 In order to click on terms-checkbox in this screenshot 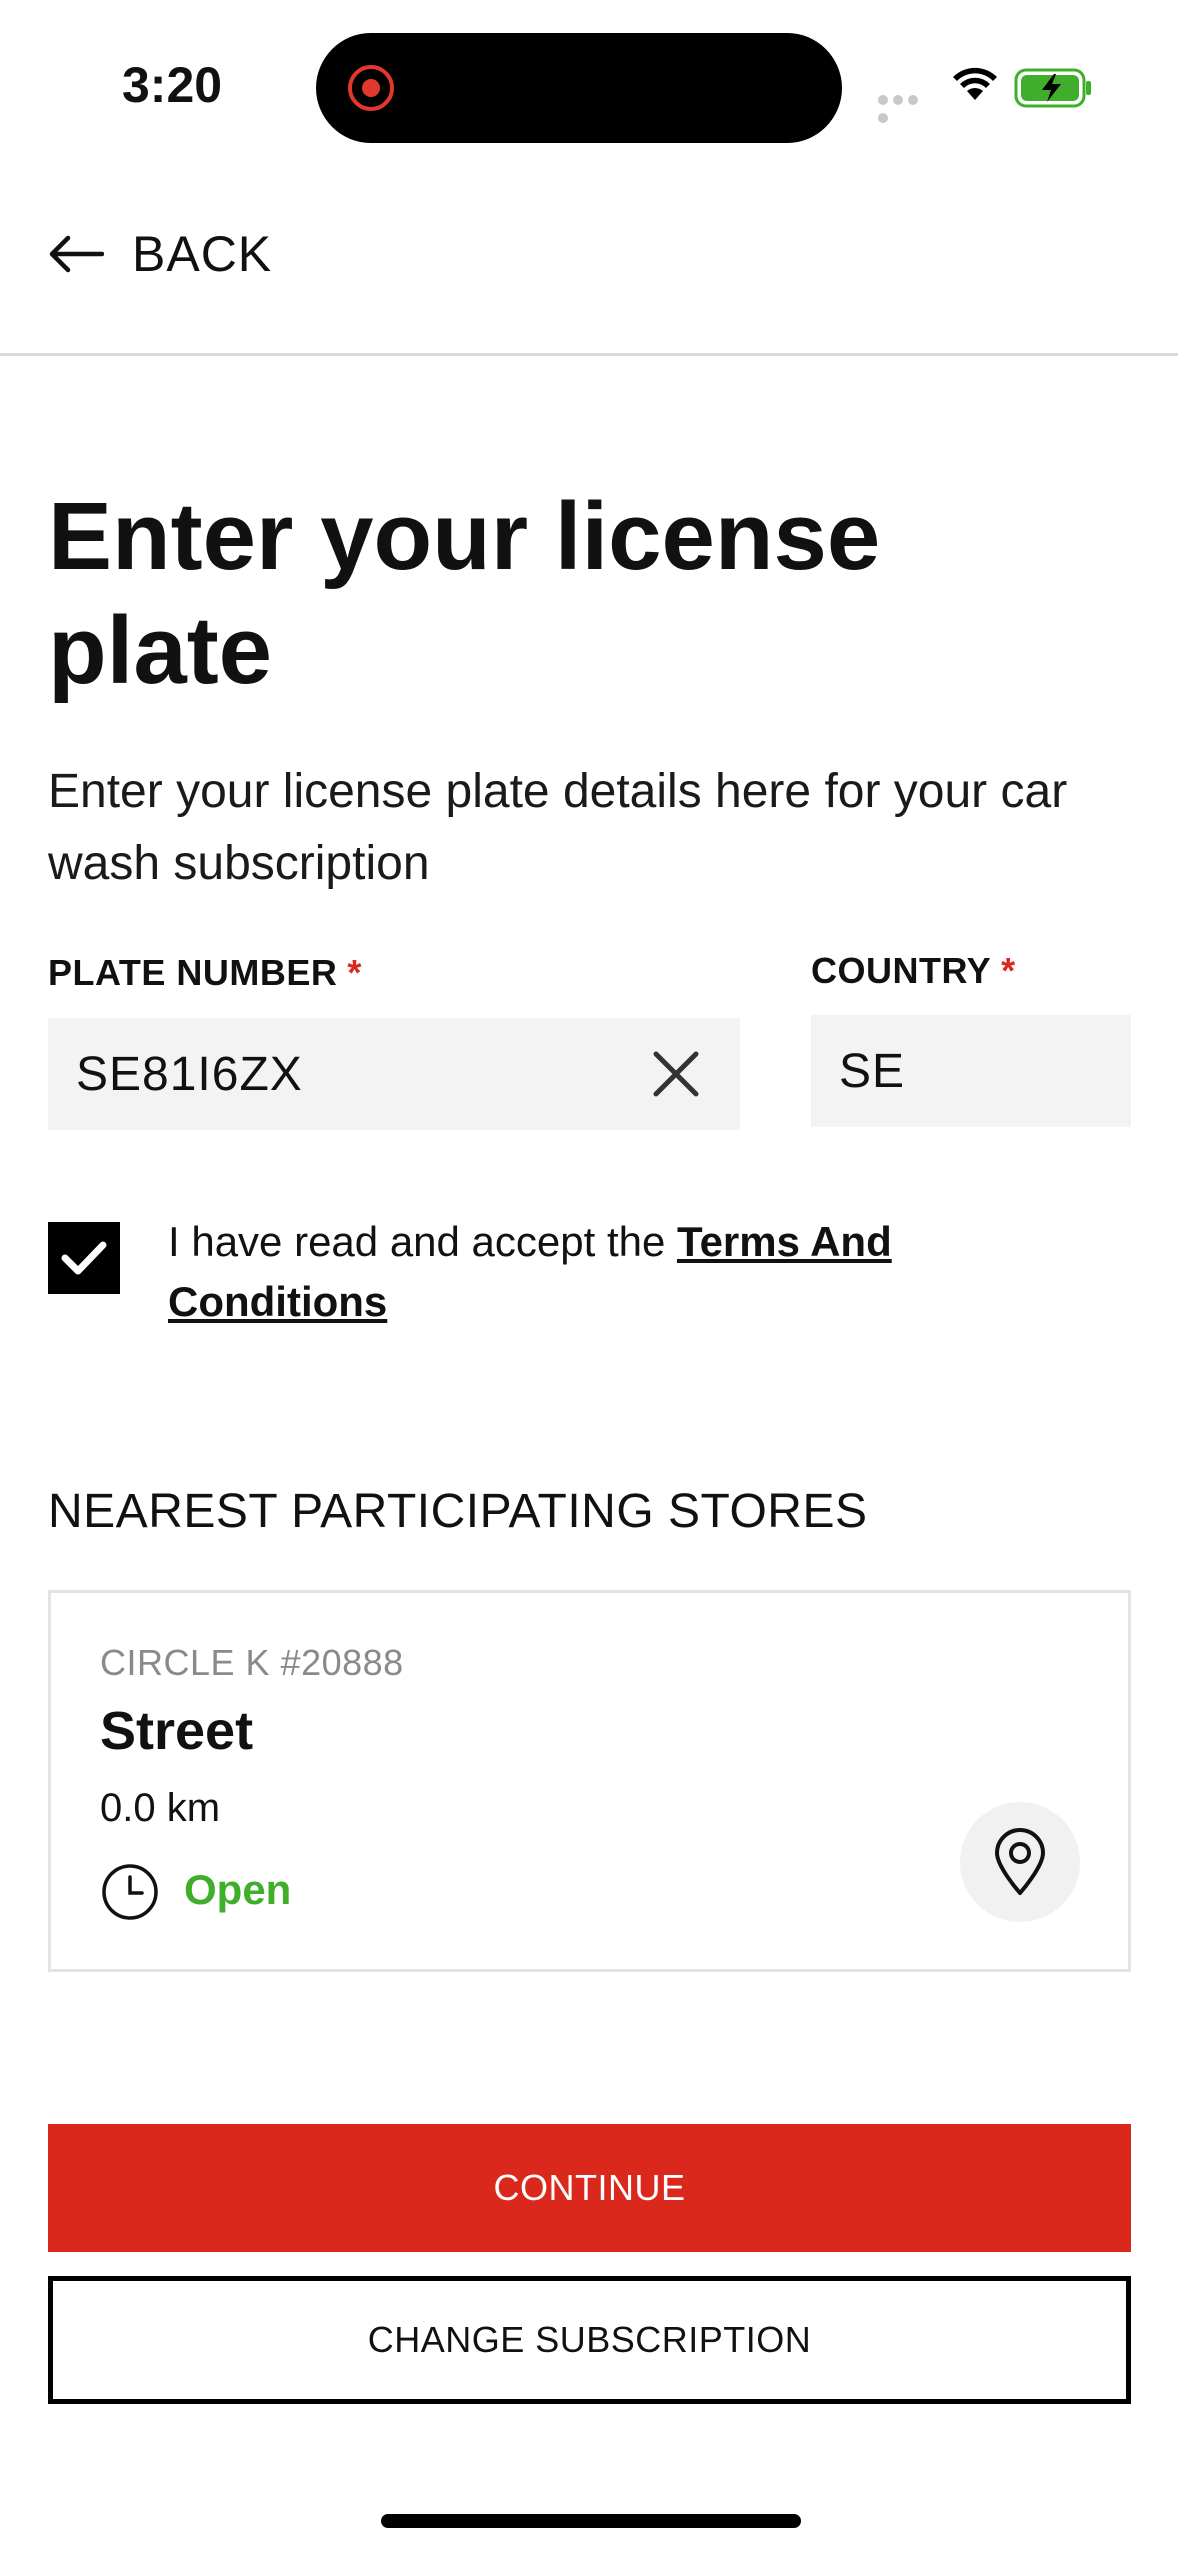, I will do `click(84, 1258)`.